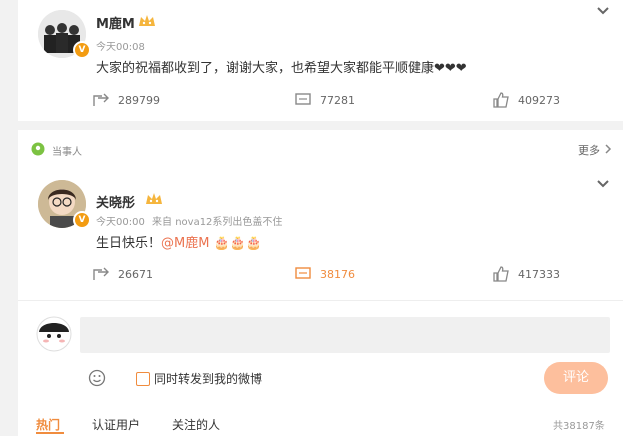 Image resolution: width=623 pixels, height=436 pixels. I want to click on repost-button: 26671, so click(122, 274).